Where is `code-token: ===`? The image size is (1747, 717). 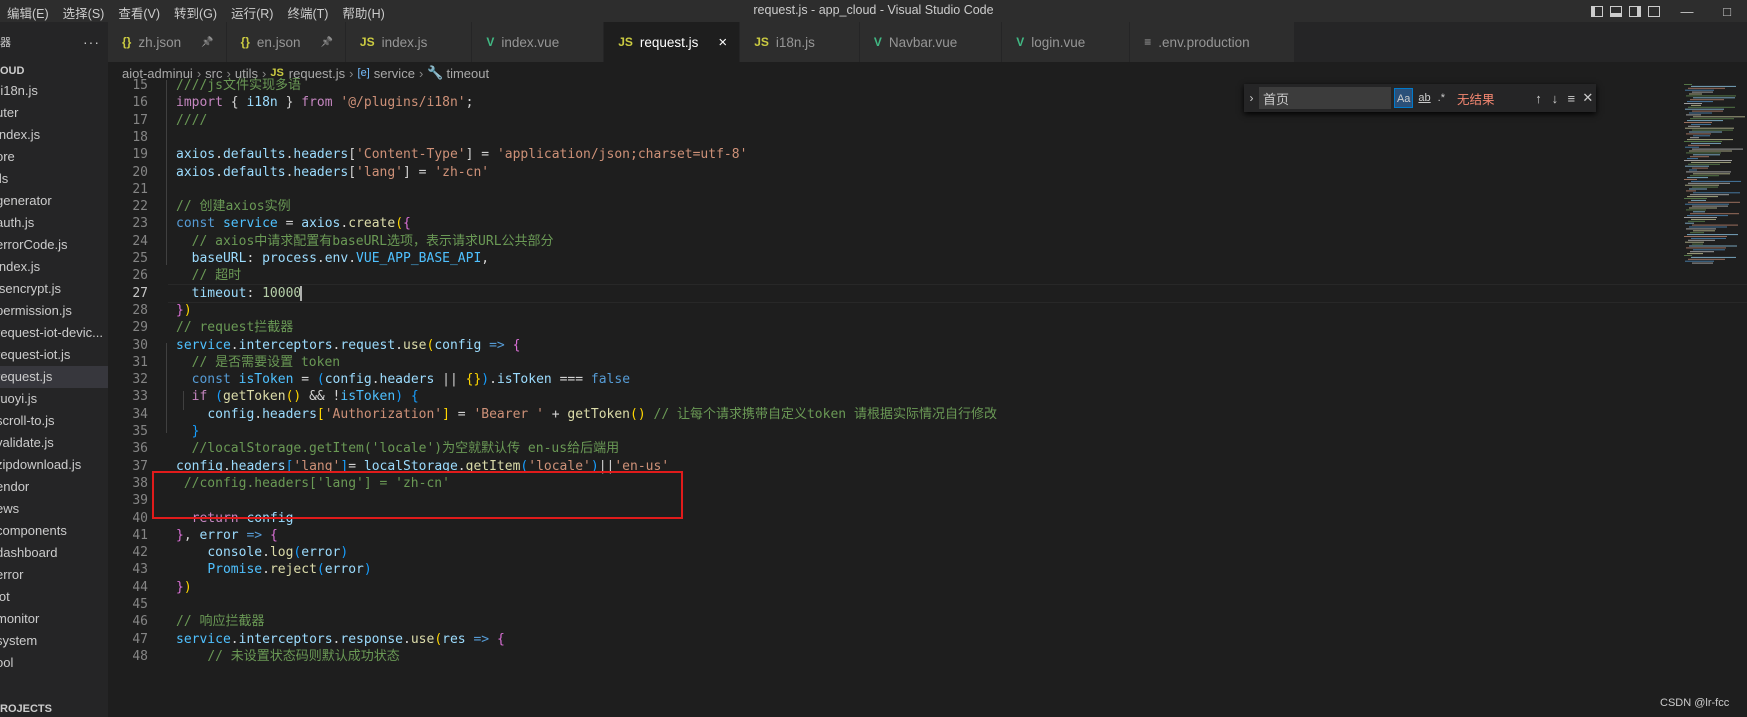
code-token: === is located at coordinates (571, 379).